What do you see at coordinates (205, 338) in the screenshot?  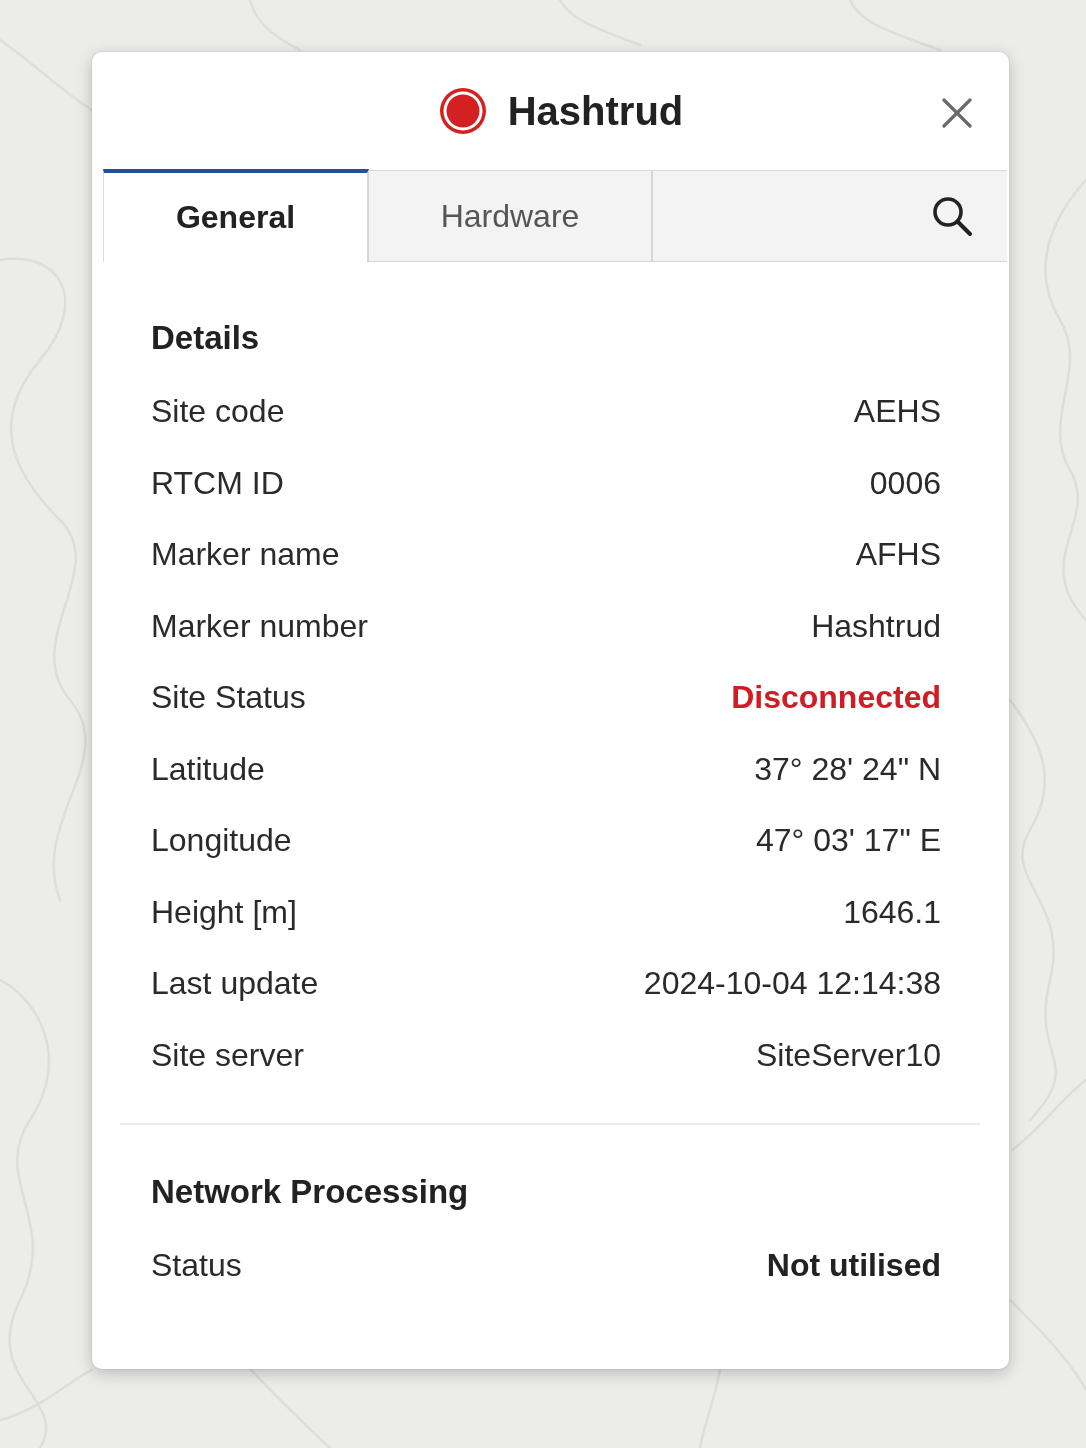 I see `section-heading: Details` at bounding box center [205, 338].